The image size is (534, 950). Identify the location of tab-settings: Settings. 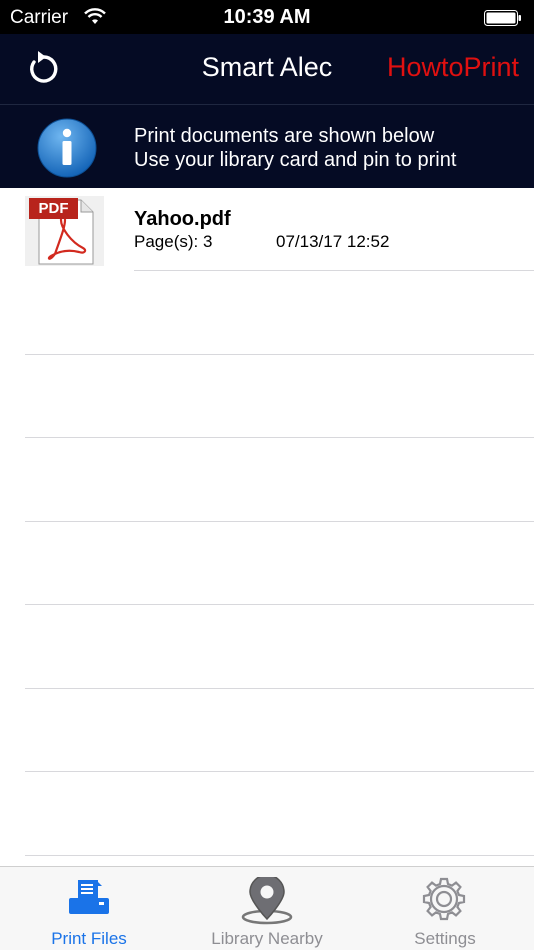
(445, 908).